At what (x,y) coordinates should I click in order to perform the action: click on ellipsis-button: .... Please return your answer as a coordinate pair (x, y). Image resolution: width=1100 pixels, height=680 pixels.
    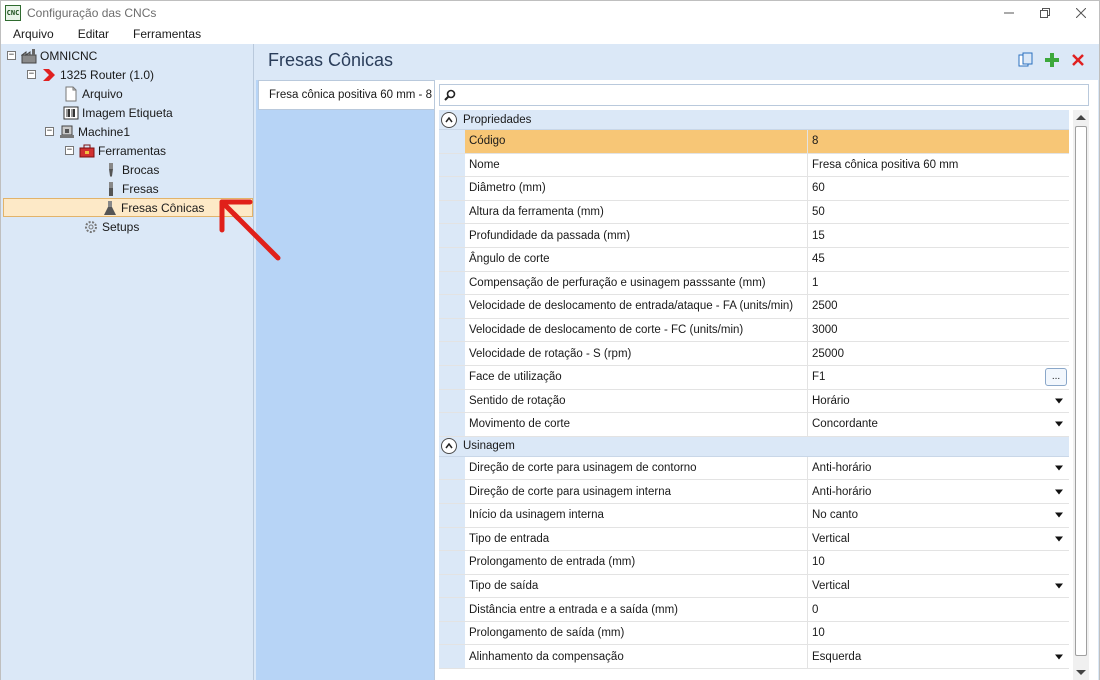
    Looking at the image, I should click on (1056, 376).